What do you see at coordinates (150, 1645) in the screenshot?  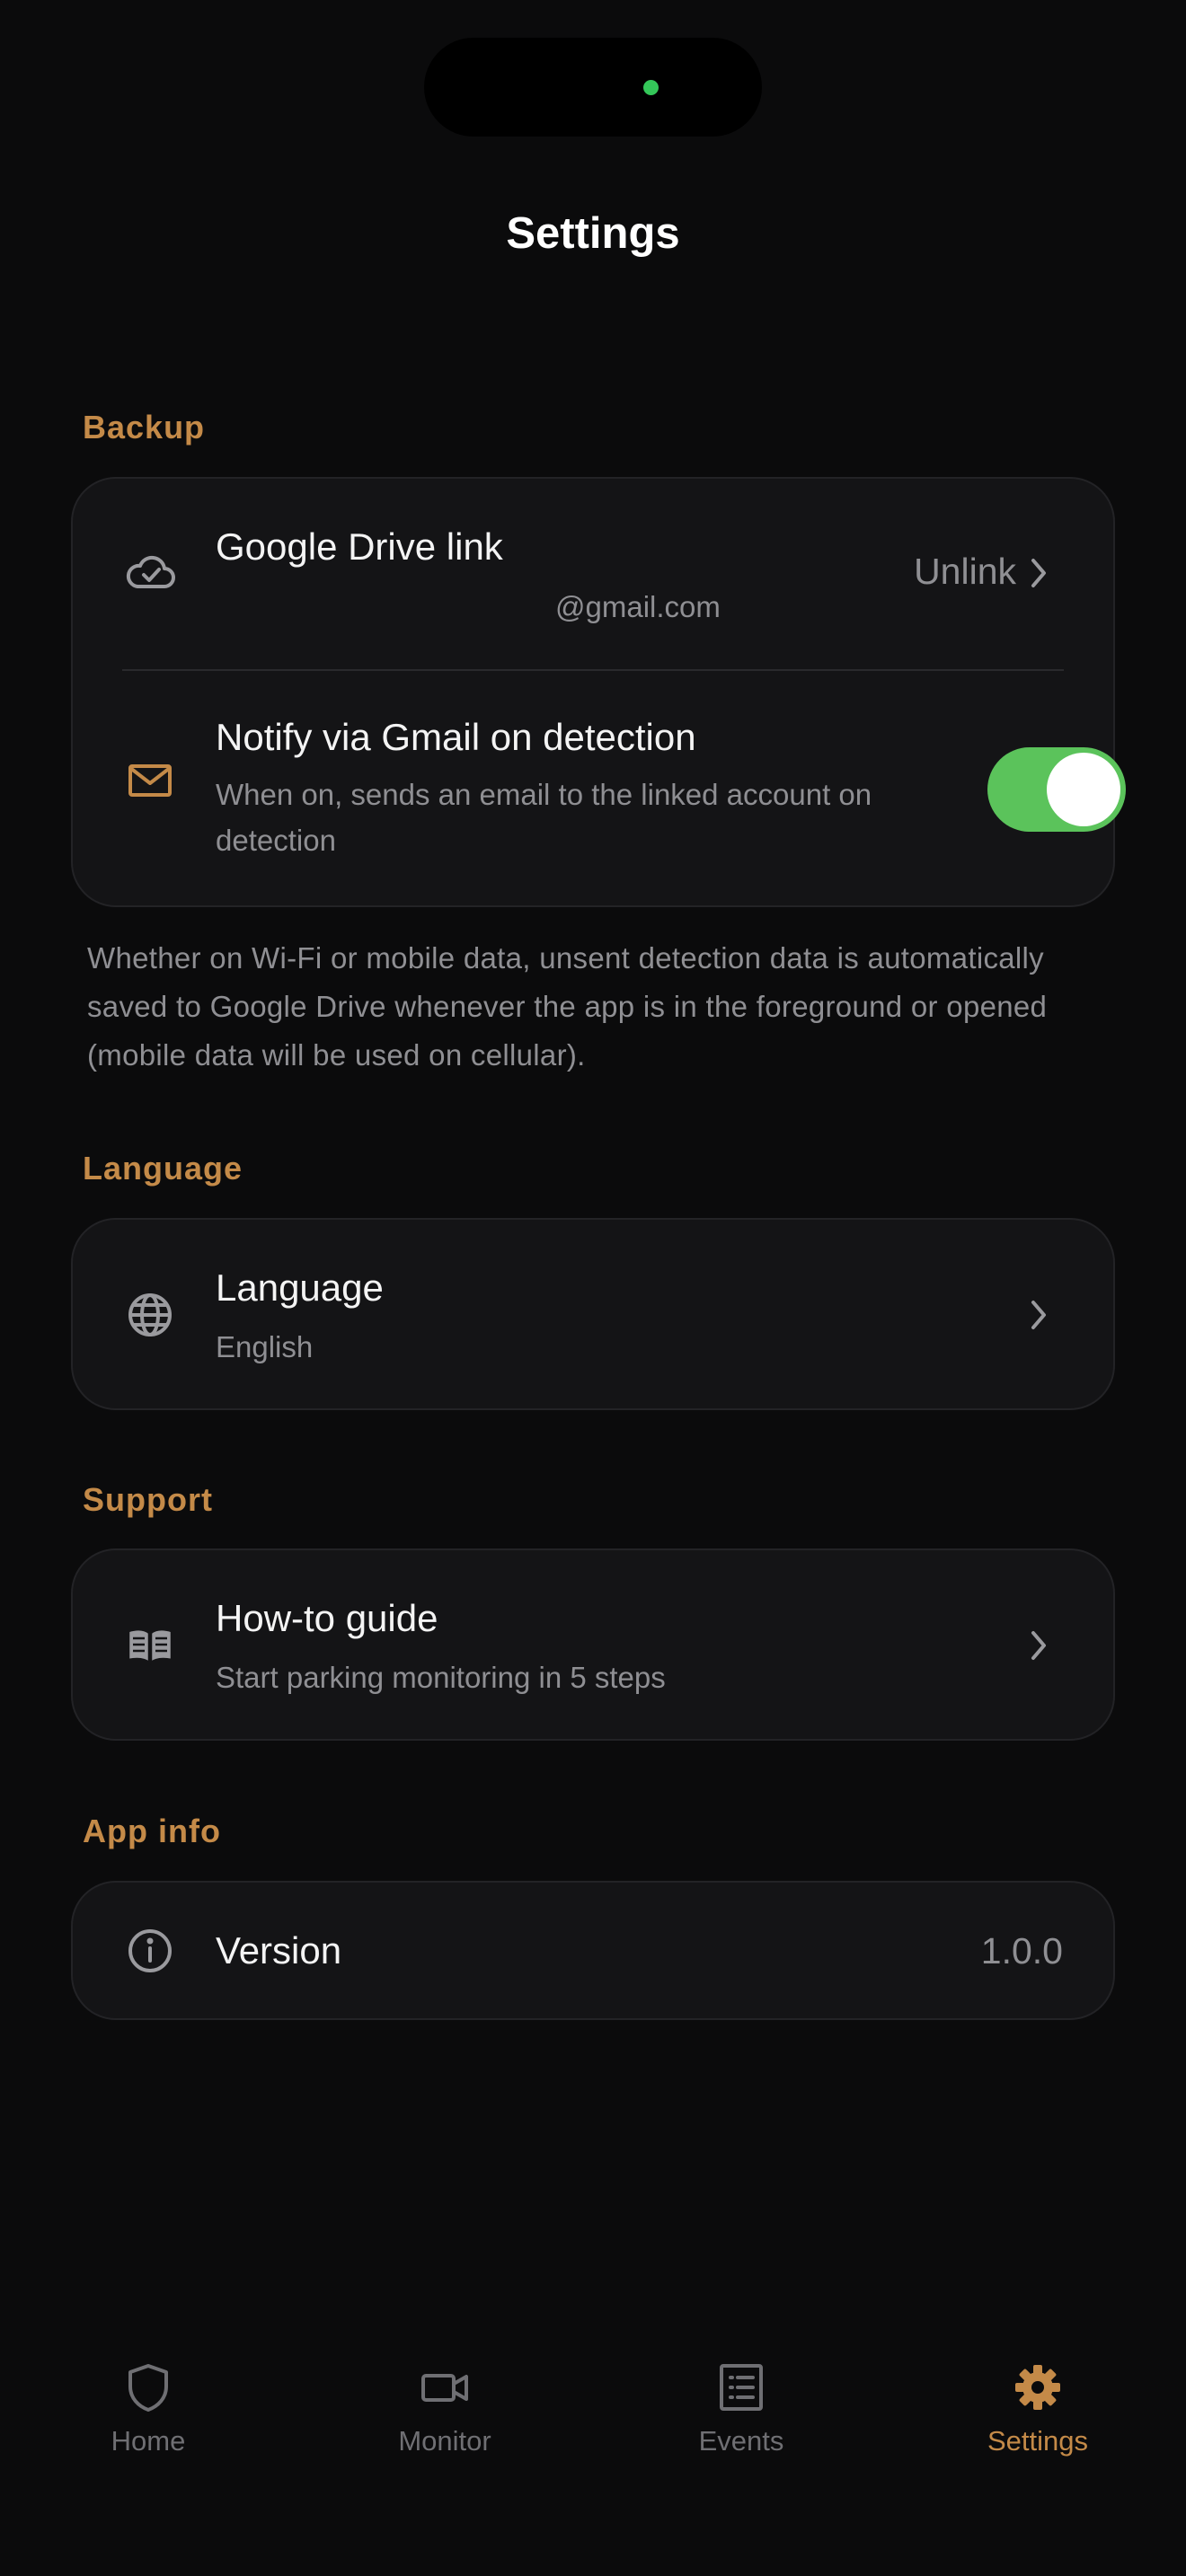 I see `book-icon` at bounding box center [150, 1645].